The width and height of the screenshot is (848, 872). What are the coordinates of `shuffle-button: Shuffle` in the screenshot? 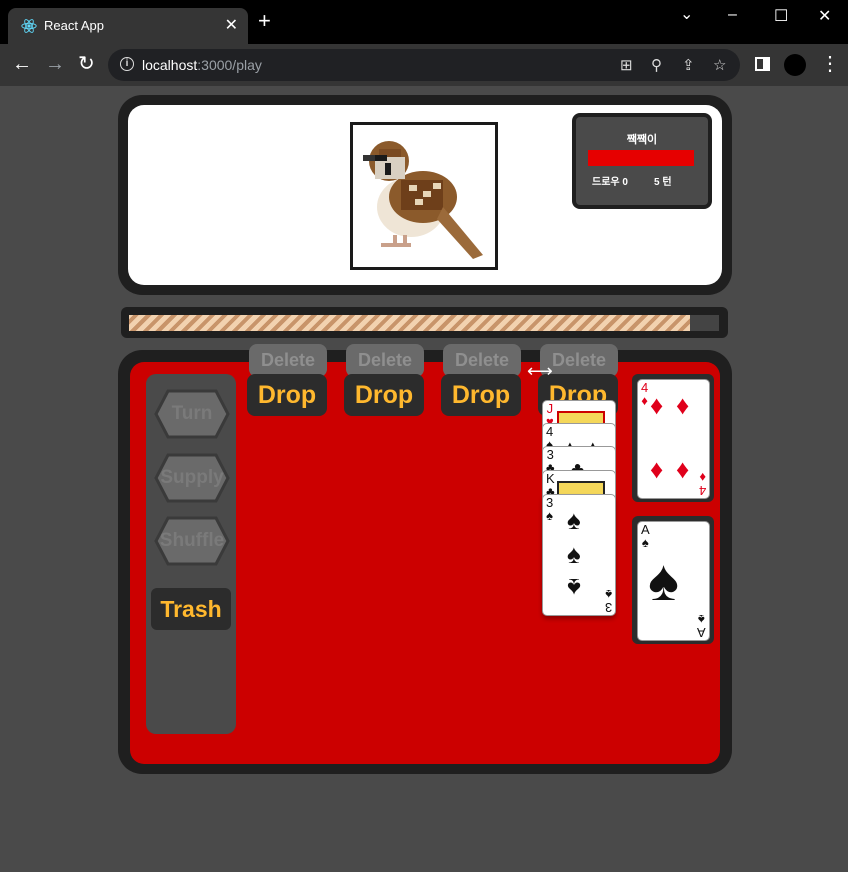 It's located at (192, 541).